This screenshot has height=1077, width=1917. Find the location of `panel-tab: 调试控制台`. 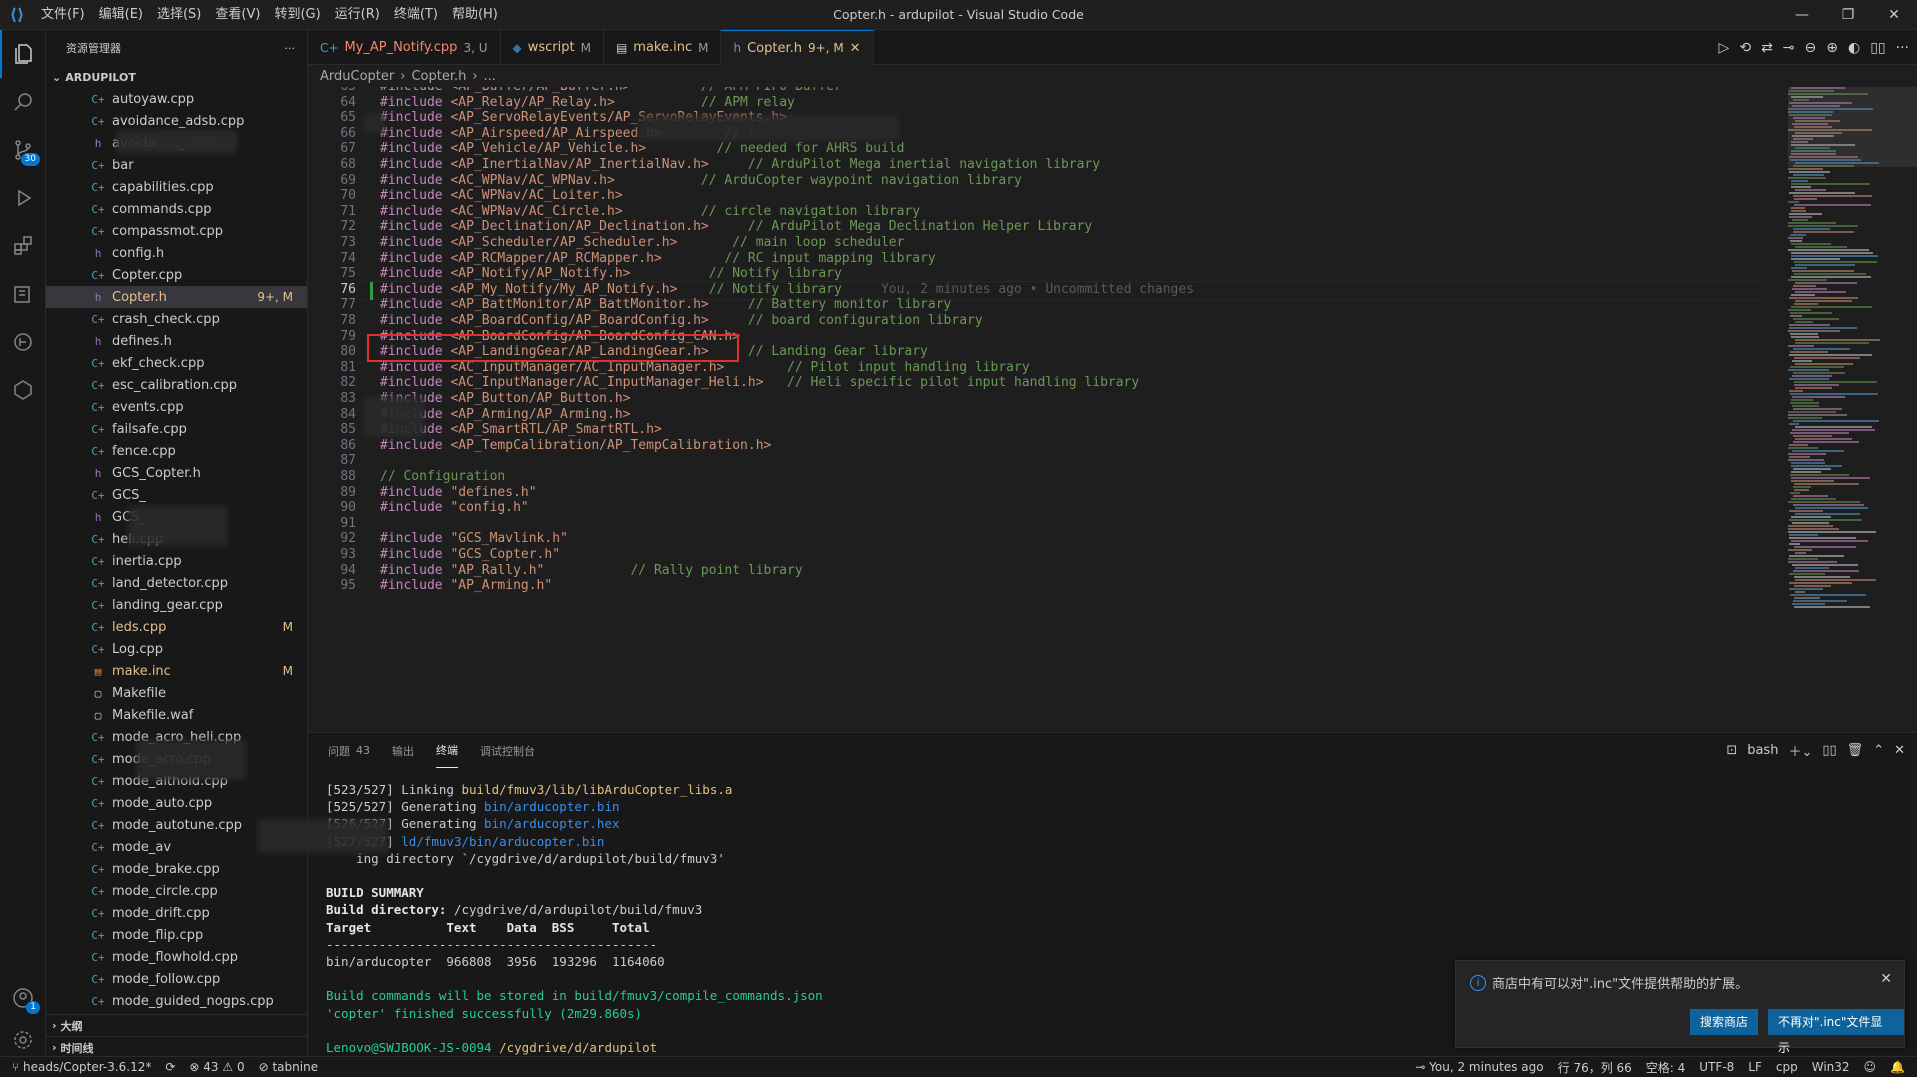

panel-tab: 调试控制台 is located at coordinates (507, 750).